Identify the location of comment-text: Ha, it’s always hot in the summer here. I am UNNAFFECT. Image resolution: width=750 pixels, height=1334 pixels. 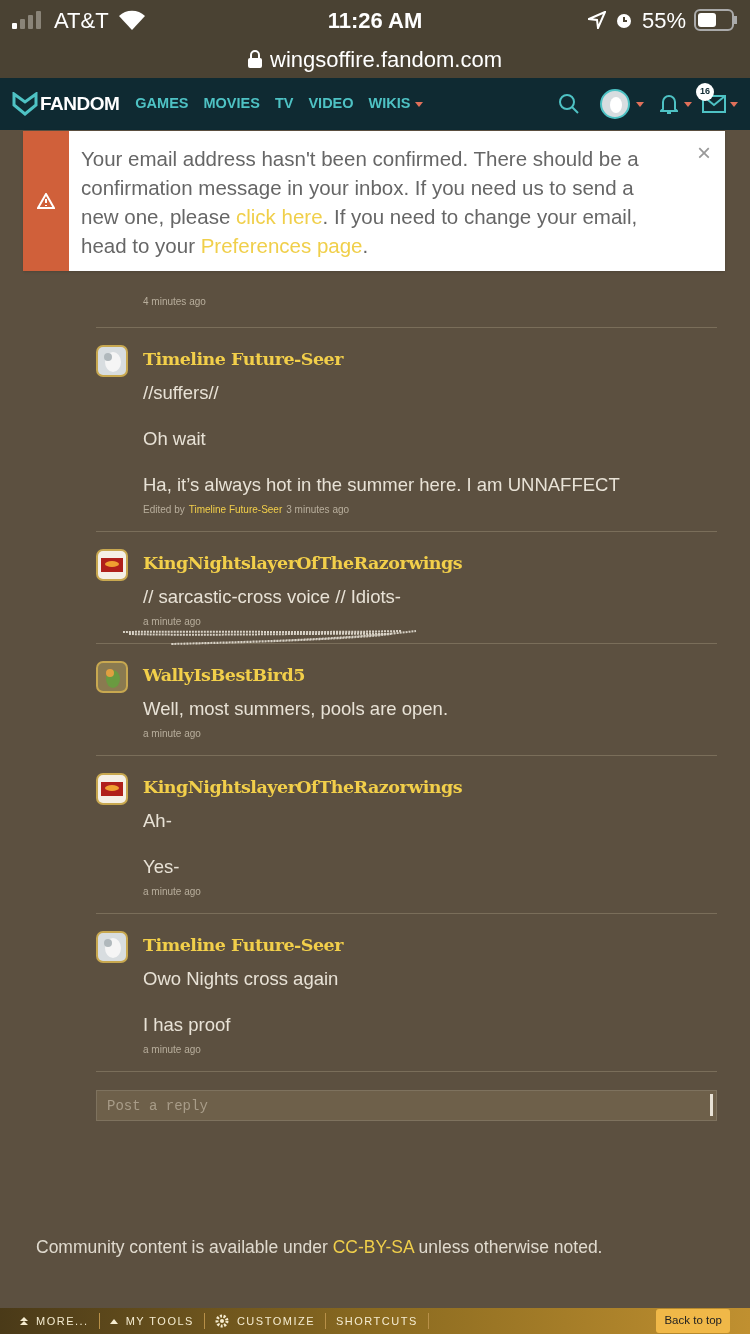
(381, 485).